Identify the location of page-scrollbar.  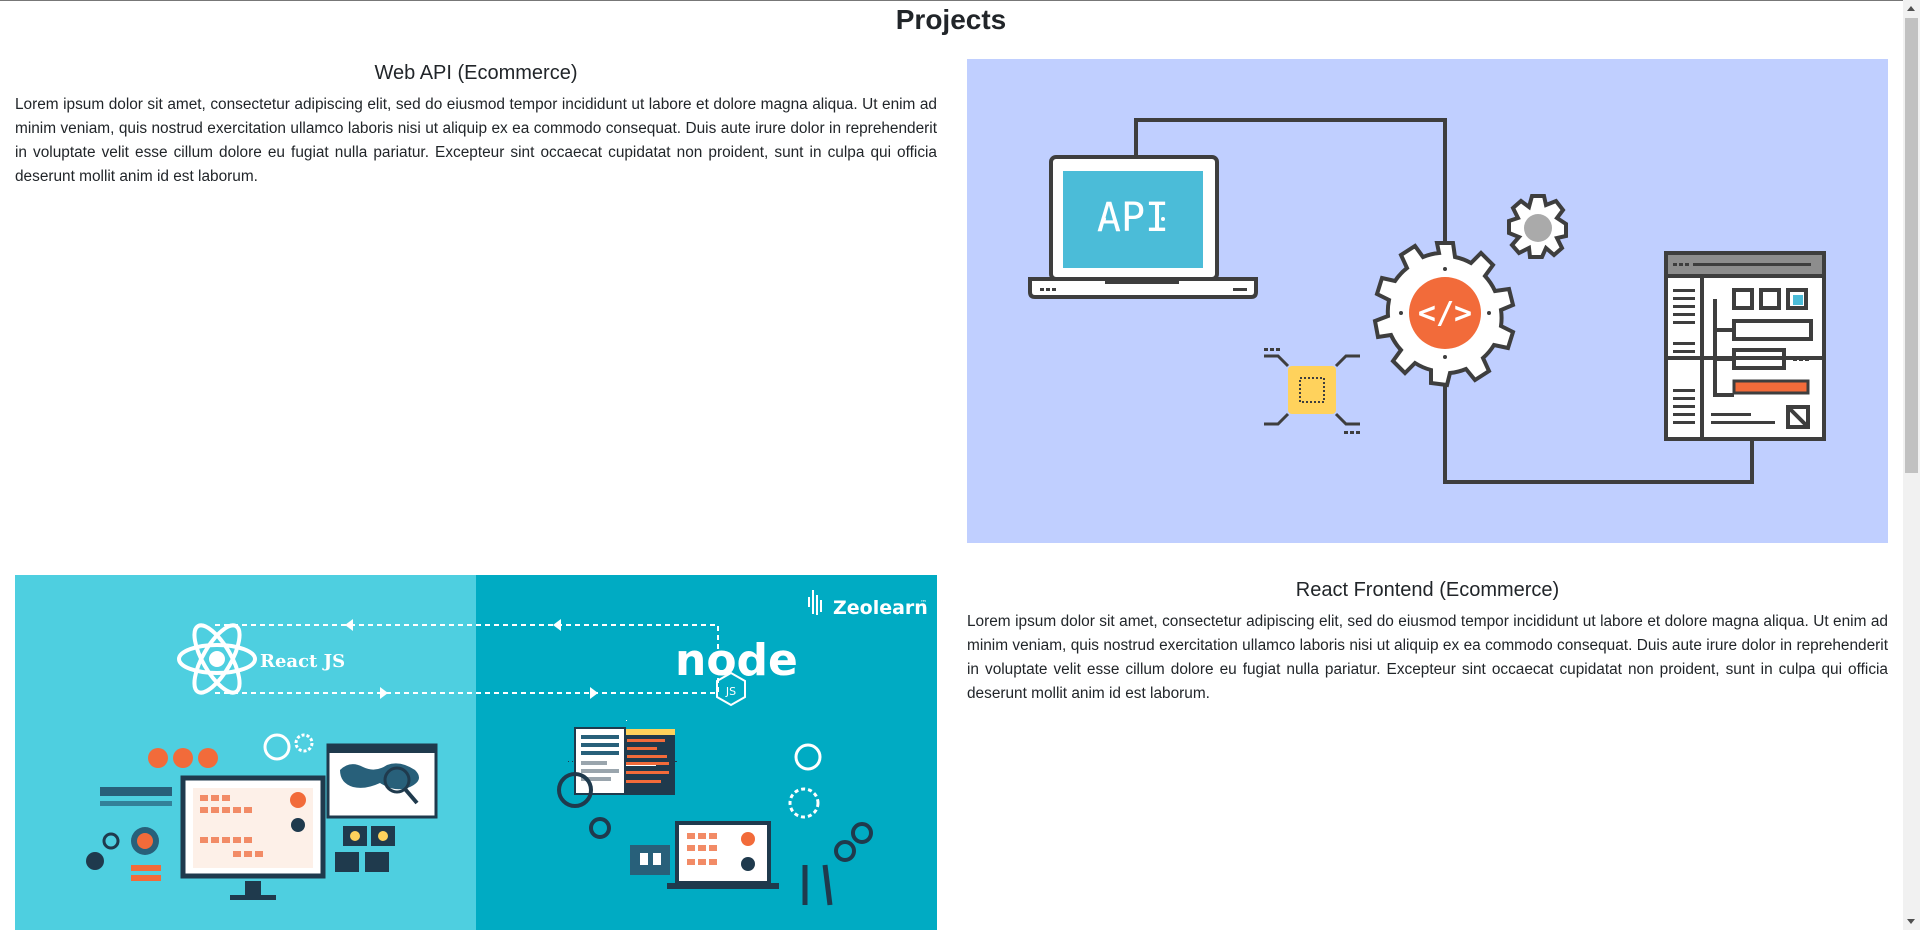
(1911, 465).